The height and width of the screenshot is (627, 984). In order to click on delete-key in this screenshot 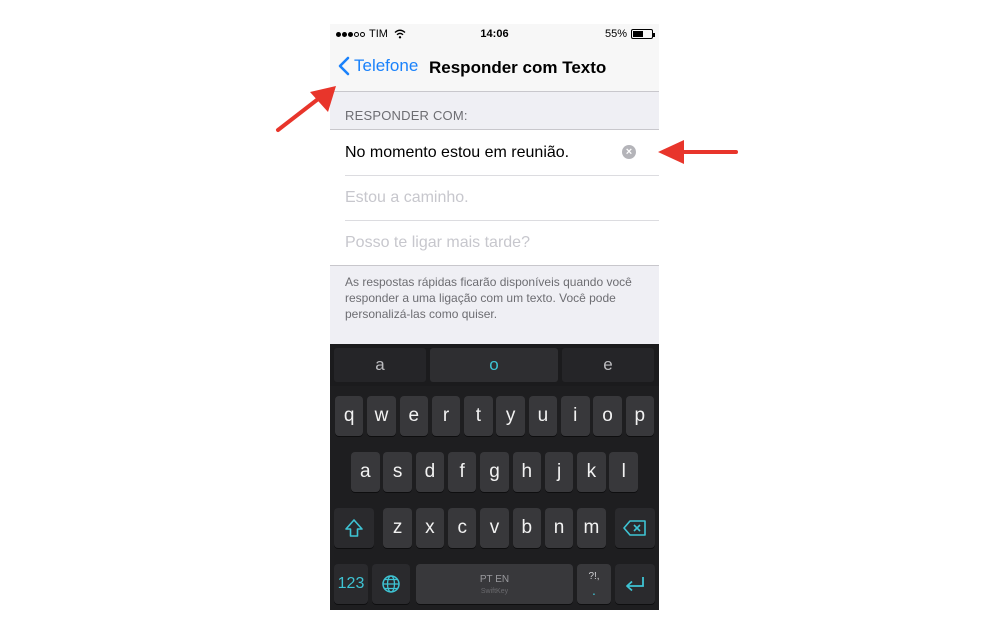, I will do `click(635, 528)`.